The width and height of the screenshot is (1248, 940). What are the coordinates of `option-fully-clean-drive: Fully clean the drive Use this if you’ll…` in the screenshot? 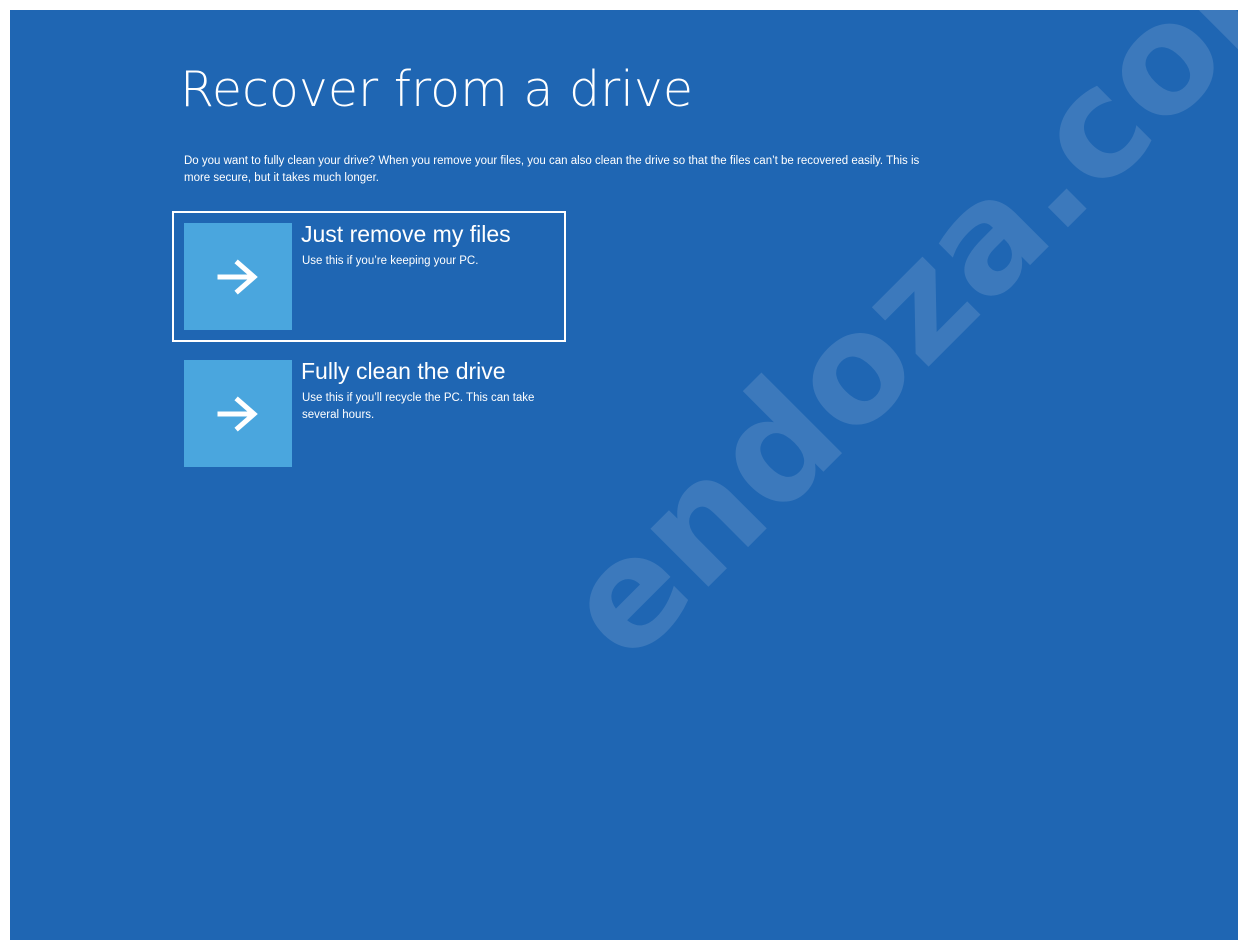 It's located at (369, 413).